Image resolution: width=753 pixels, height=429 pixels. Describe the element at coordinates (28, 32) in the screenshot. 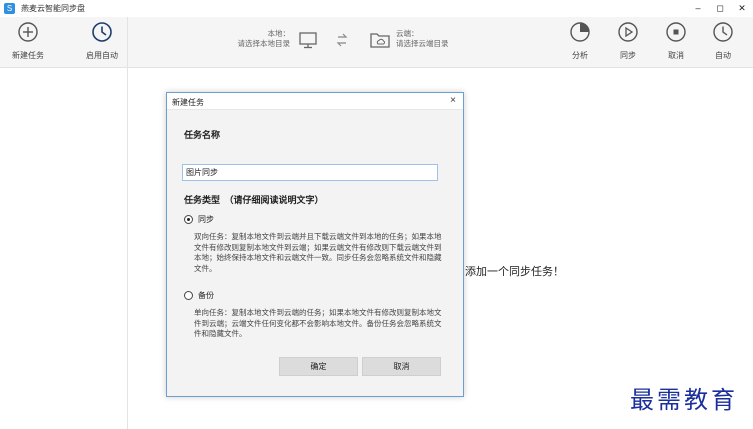

I see `plus-circle-icon` at that location.